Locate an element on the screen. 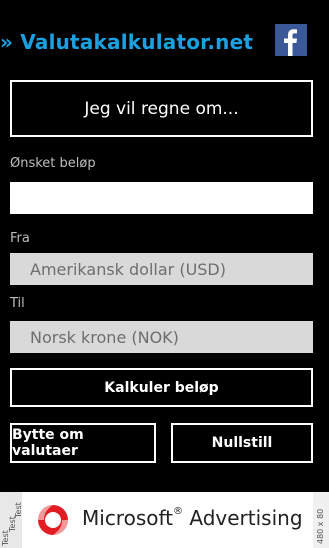  microsoft-advertising-logo-icon is located at coordinates (53, 520).